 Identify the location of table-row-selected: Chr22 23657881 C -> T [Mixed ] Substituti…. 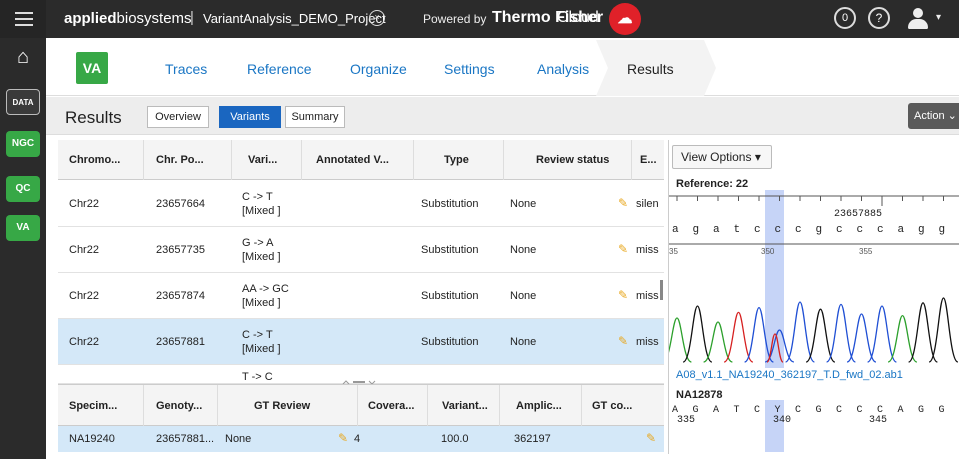
(361, 342).